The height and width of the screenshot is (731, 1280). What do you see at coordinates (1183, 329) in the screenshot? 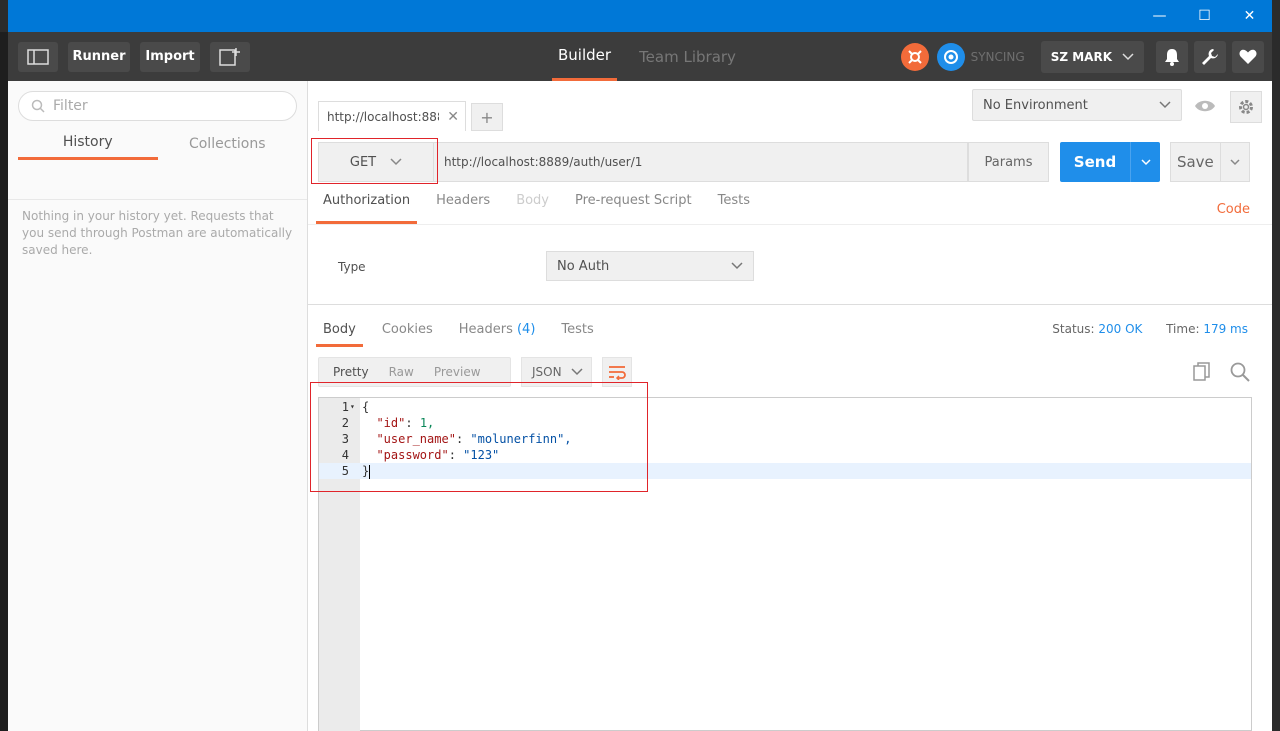
I see `time-label: Time:` at bounding box center [1183, 329].